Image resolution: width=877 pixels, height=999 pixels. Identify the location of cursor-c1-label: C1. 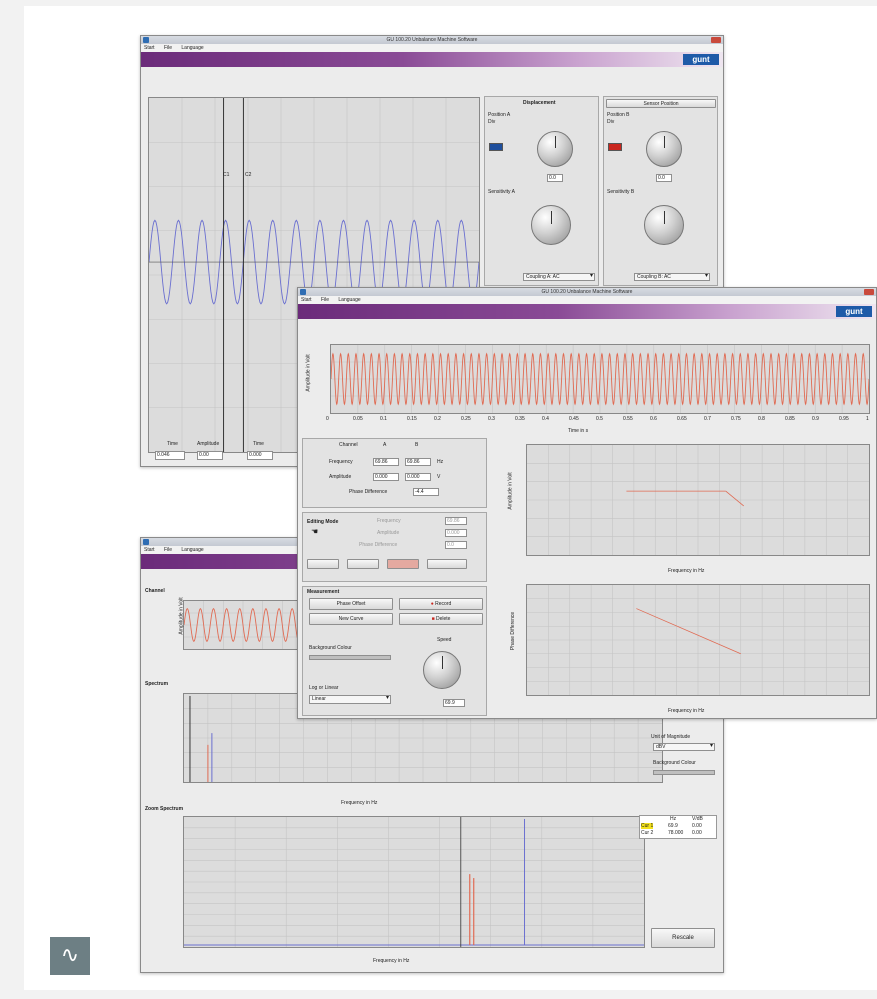
(226, 175).